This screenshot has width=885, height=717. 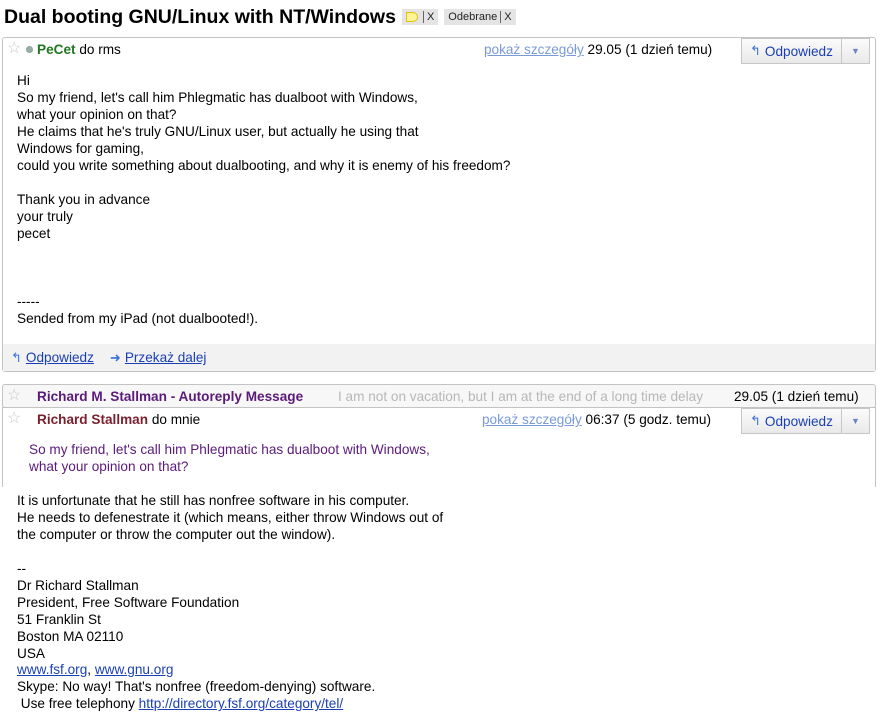 I want to click on label-name: Odebrane, so click(x=473, y=17).